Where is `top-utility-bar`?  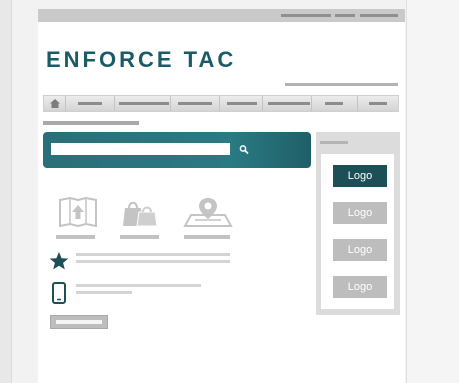
top-utility-bar is located at coordinates (221, 15).